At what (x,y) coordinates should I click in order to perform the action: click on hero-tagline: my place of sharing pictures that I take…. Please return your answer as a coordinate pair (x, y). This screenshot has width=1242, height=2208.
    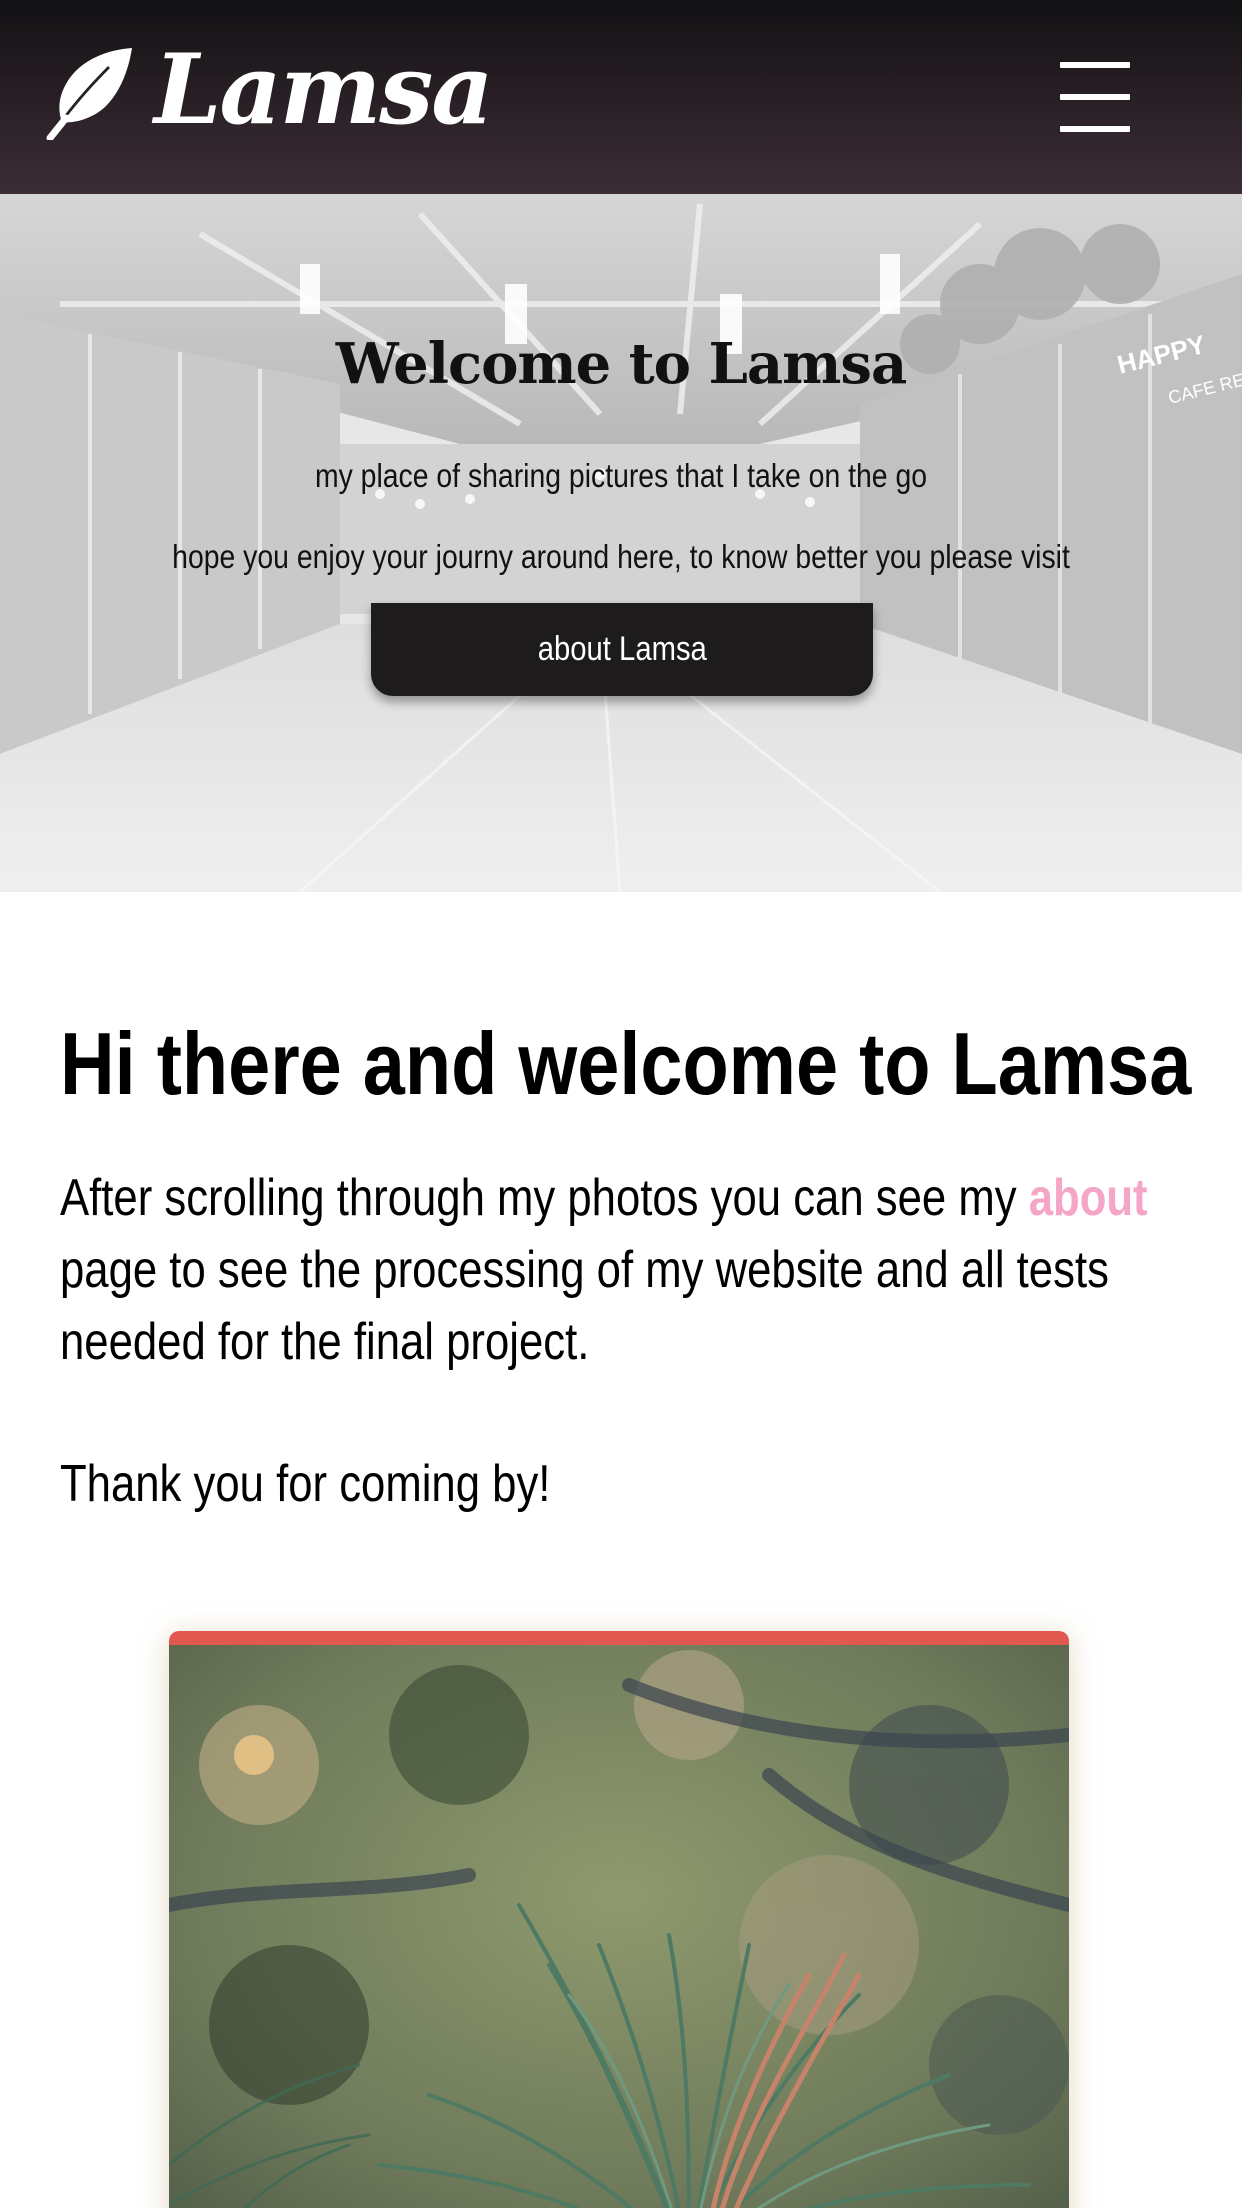
    Looking at the image, I should click on (621, 475).